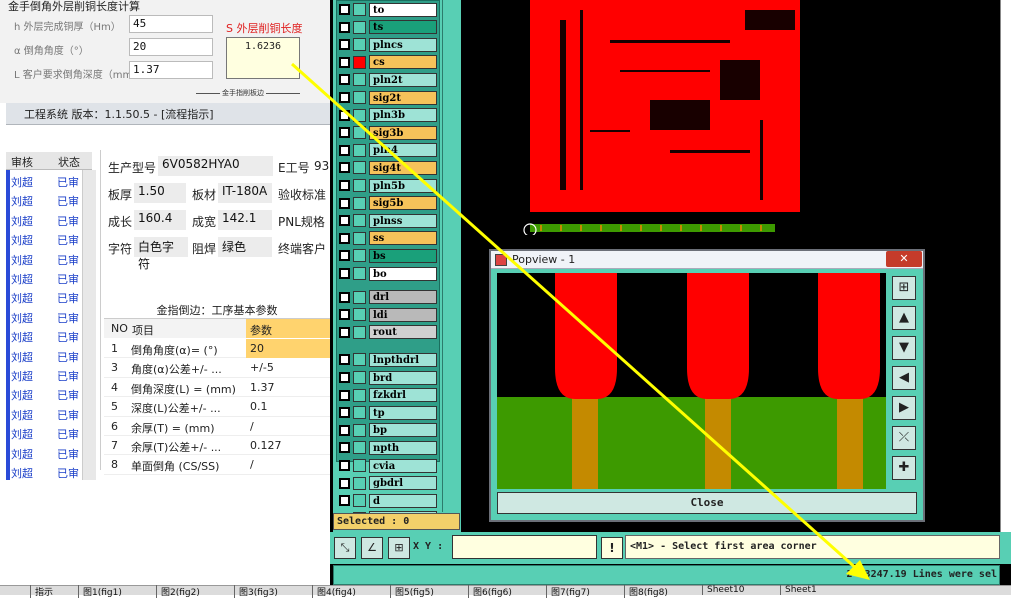  I want to click on layer-name: pln2t, so click(403, 79).